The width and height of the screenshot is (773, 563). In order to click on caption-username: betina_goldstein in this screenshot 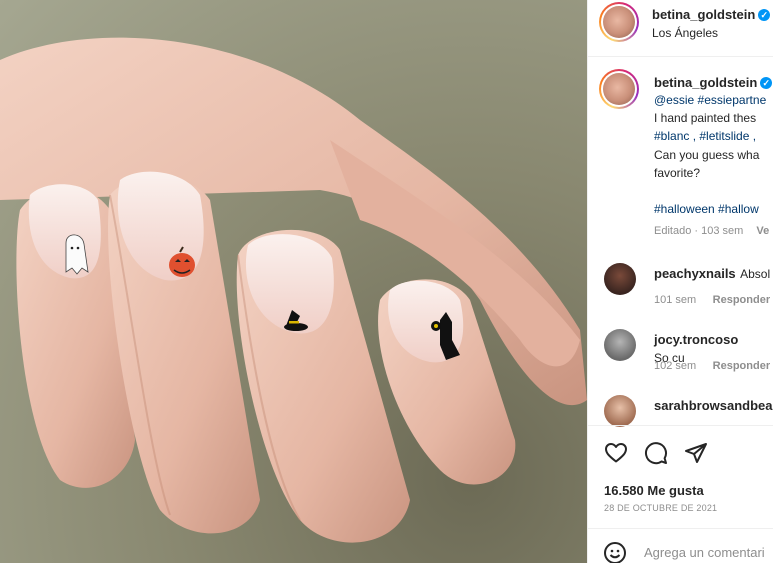, I will do `click(705, 82)`.